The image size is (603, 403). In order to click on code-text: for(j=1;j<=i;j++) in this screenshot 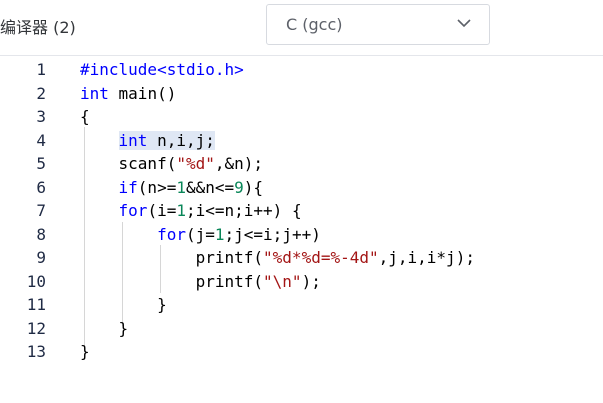, I will do `click(239, 234)`.